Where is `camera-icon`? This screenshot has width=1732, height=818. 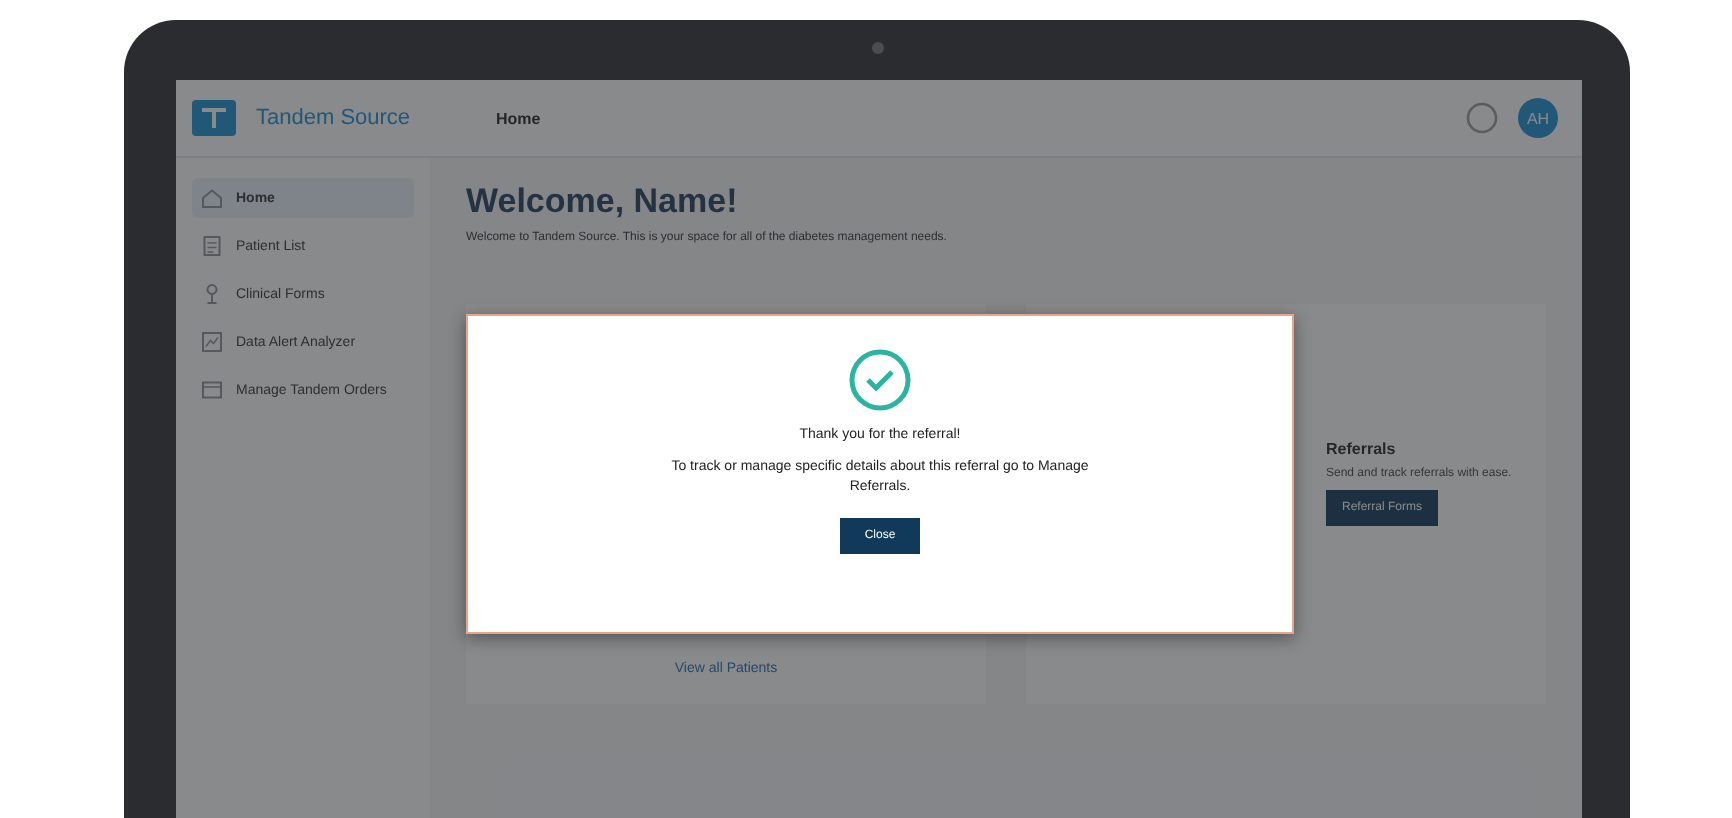
camera-icon is located at coordinates (878, 48).